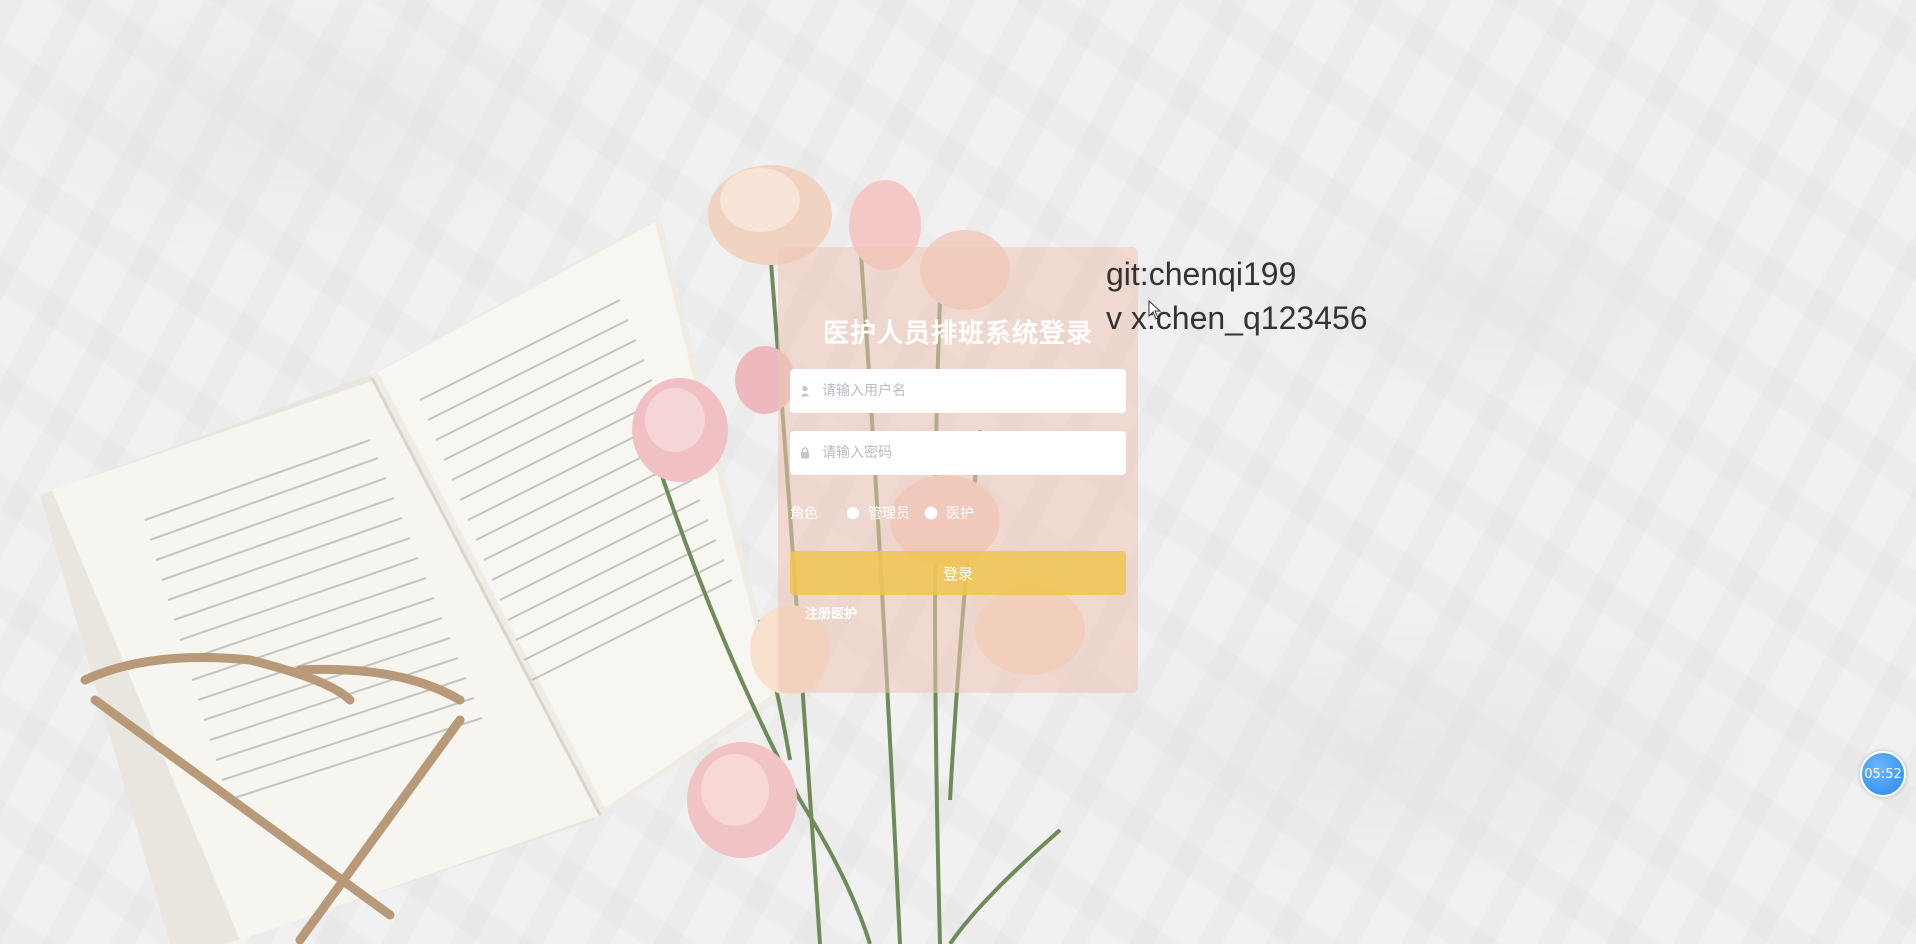 This screenshot has height=944, width=1916. I want to click on password-field, so click(958, 453).